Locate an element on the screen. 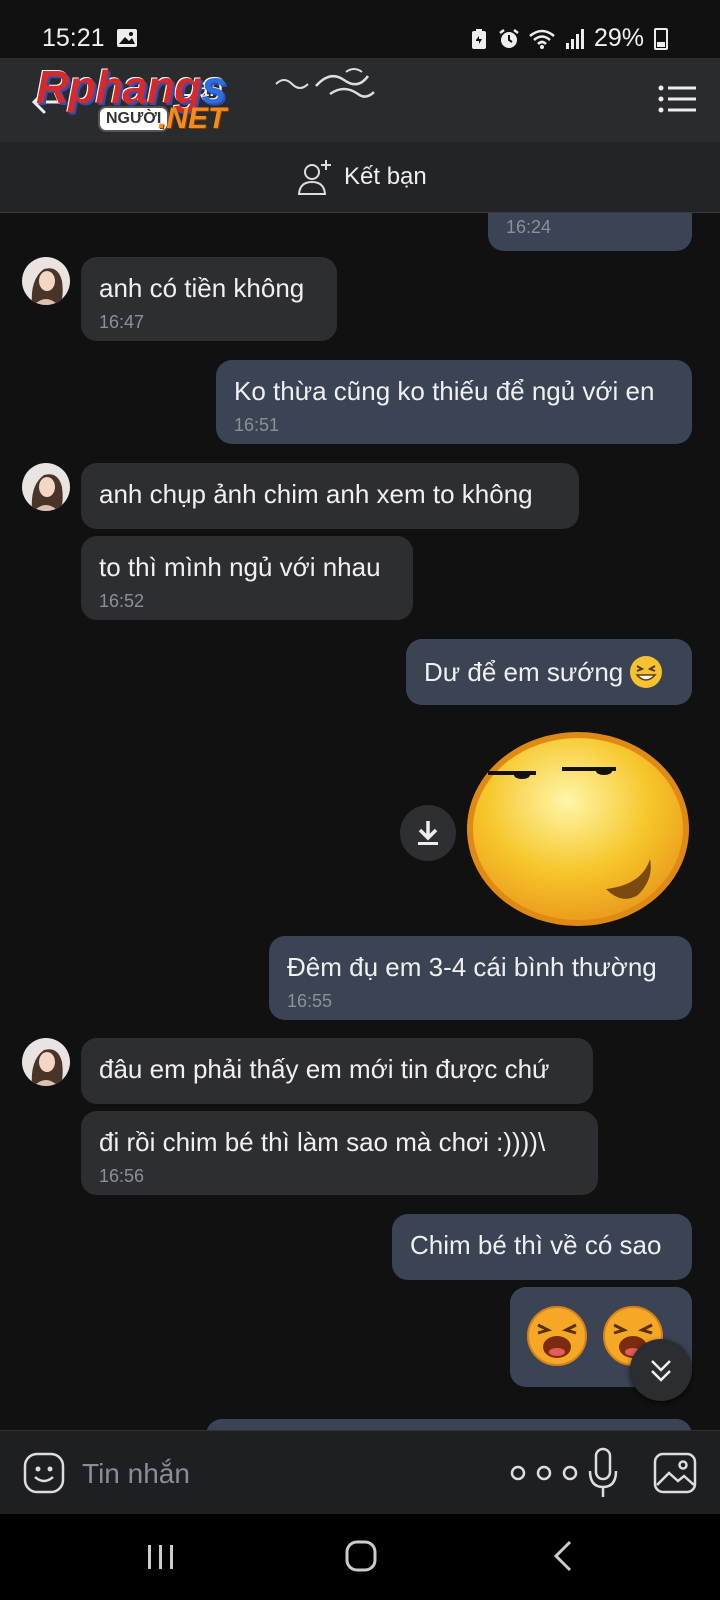 The height and width of the screenshot is (1600, 720). recents-icon is located at coordinates (161, 1557).